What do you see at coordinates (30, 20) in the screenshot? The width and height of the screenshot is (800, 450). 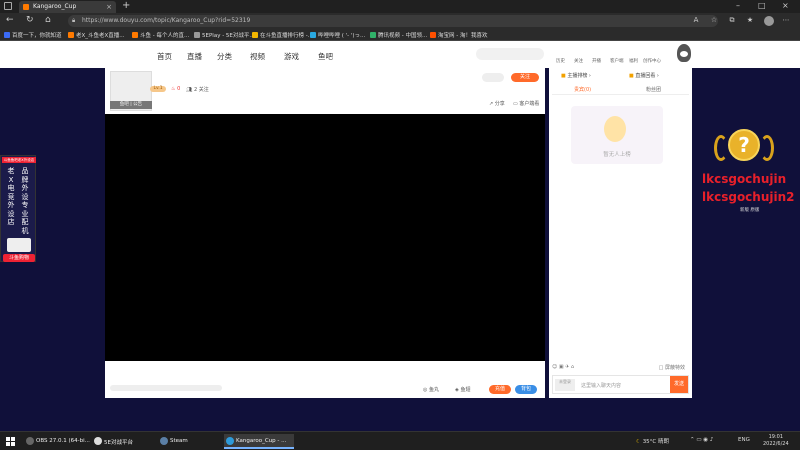 I see `refresh-icon: ↻` at bounding box center [30, 20].